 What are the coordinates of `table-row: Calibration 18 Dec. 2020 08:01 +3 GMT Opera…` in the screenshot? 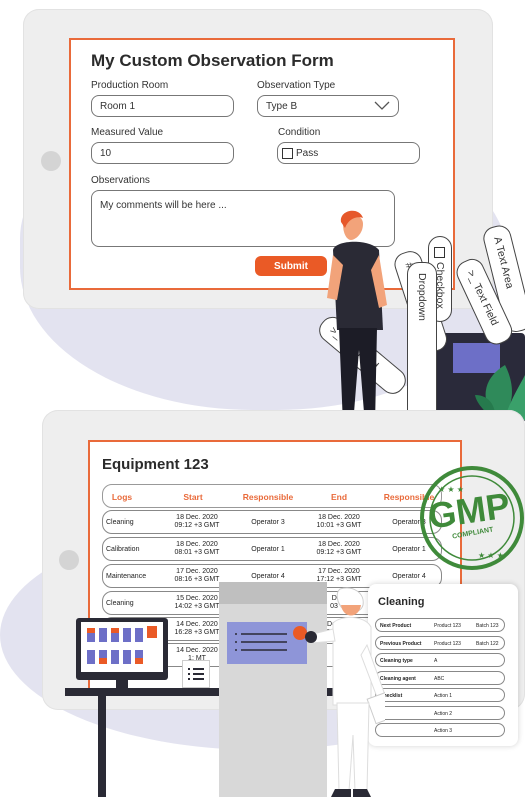 It's located at (272, 549).